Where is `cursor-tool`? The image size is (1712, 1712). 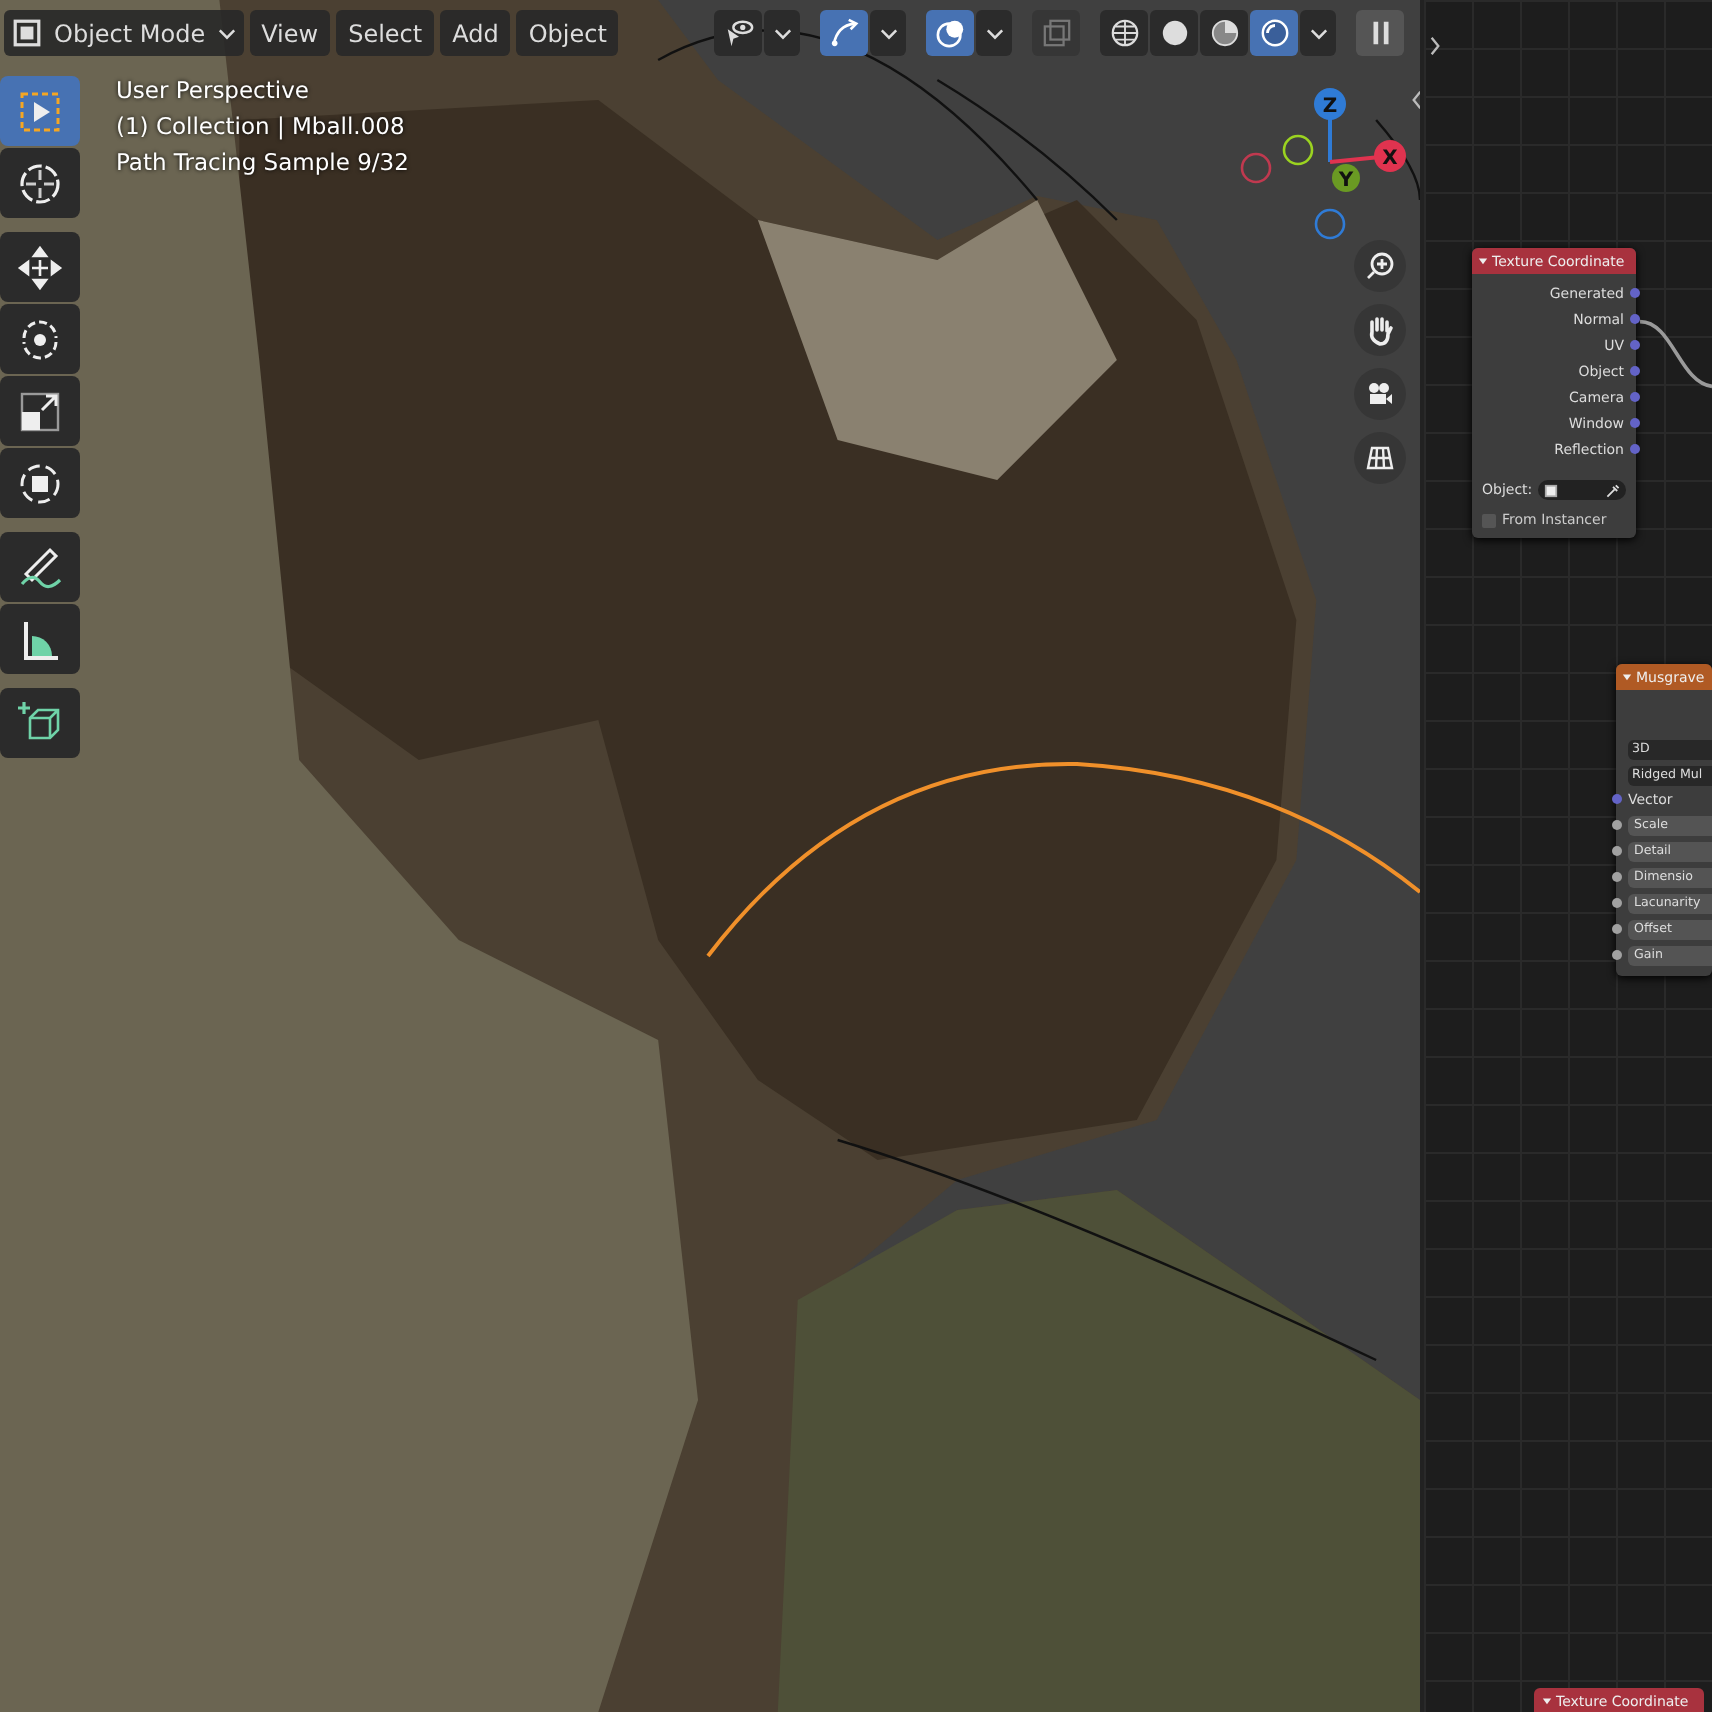
cursor-tool is located at coordinates (40, 183).